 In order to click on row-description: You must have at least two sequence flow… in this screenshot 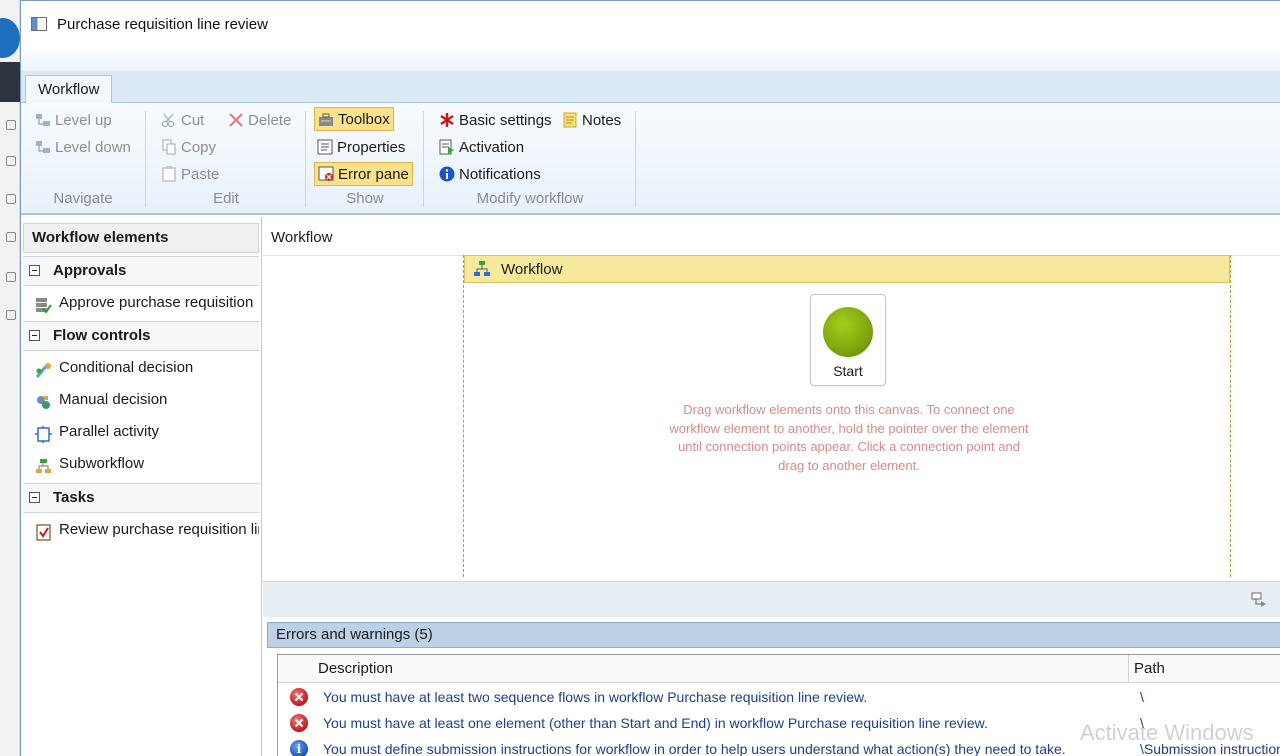, I will do `click(595, 697)`.